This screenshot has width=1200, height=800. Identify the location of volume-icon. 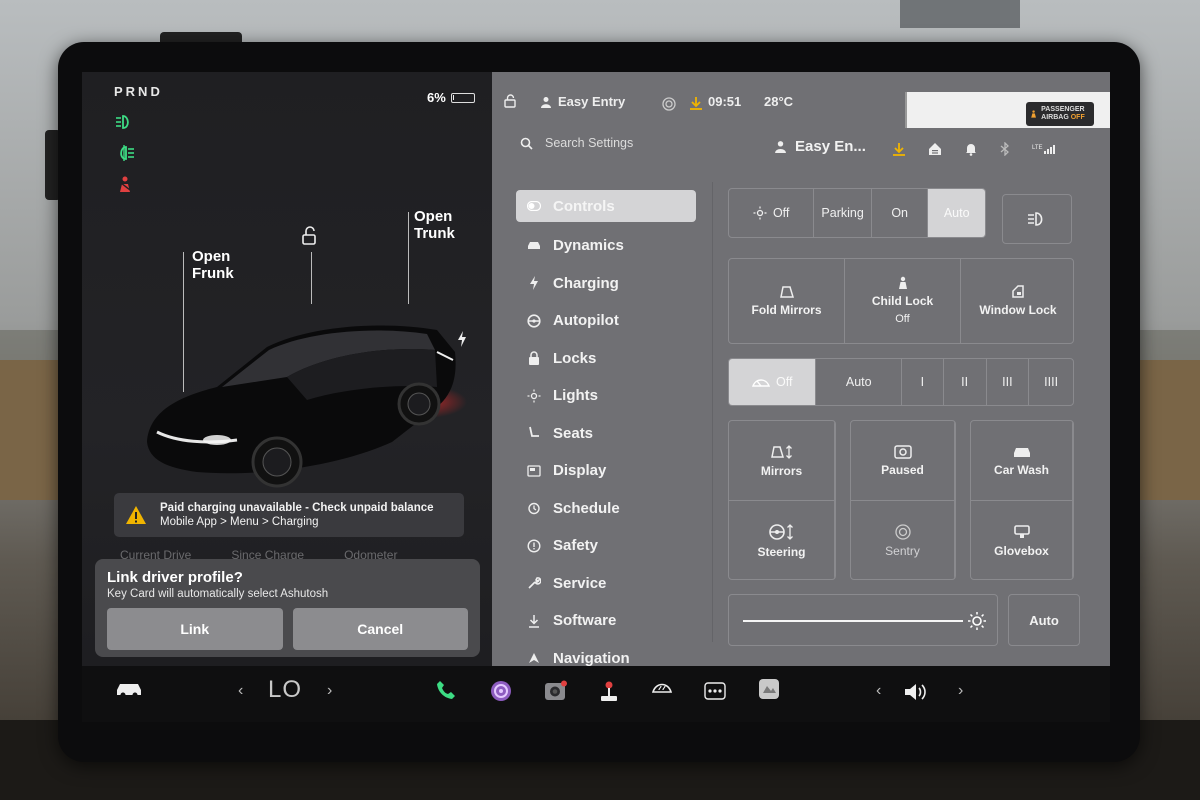
(917, 692).